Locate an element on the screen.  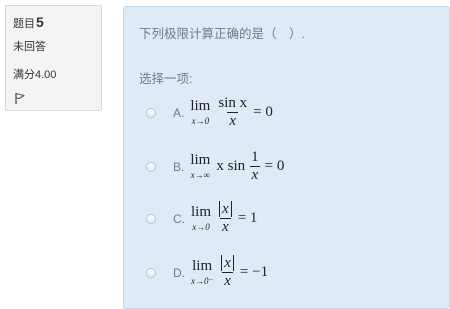
option-a-letter: A. is located at coordinates (179, 112).